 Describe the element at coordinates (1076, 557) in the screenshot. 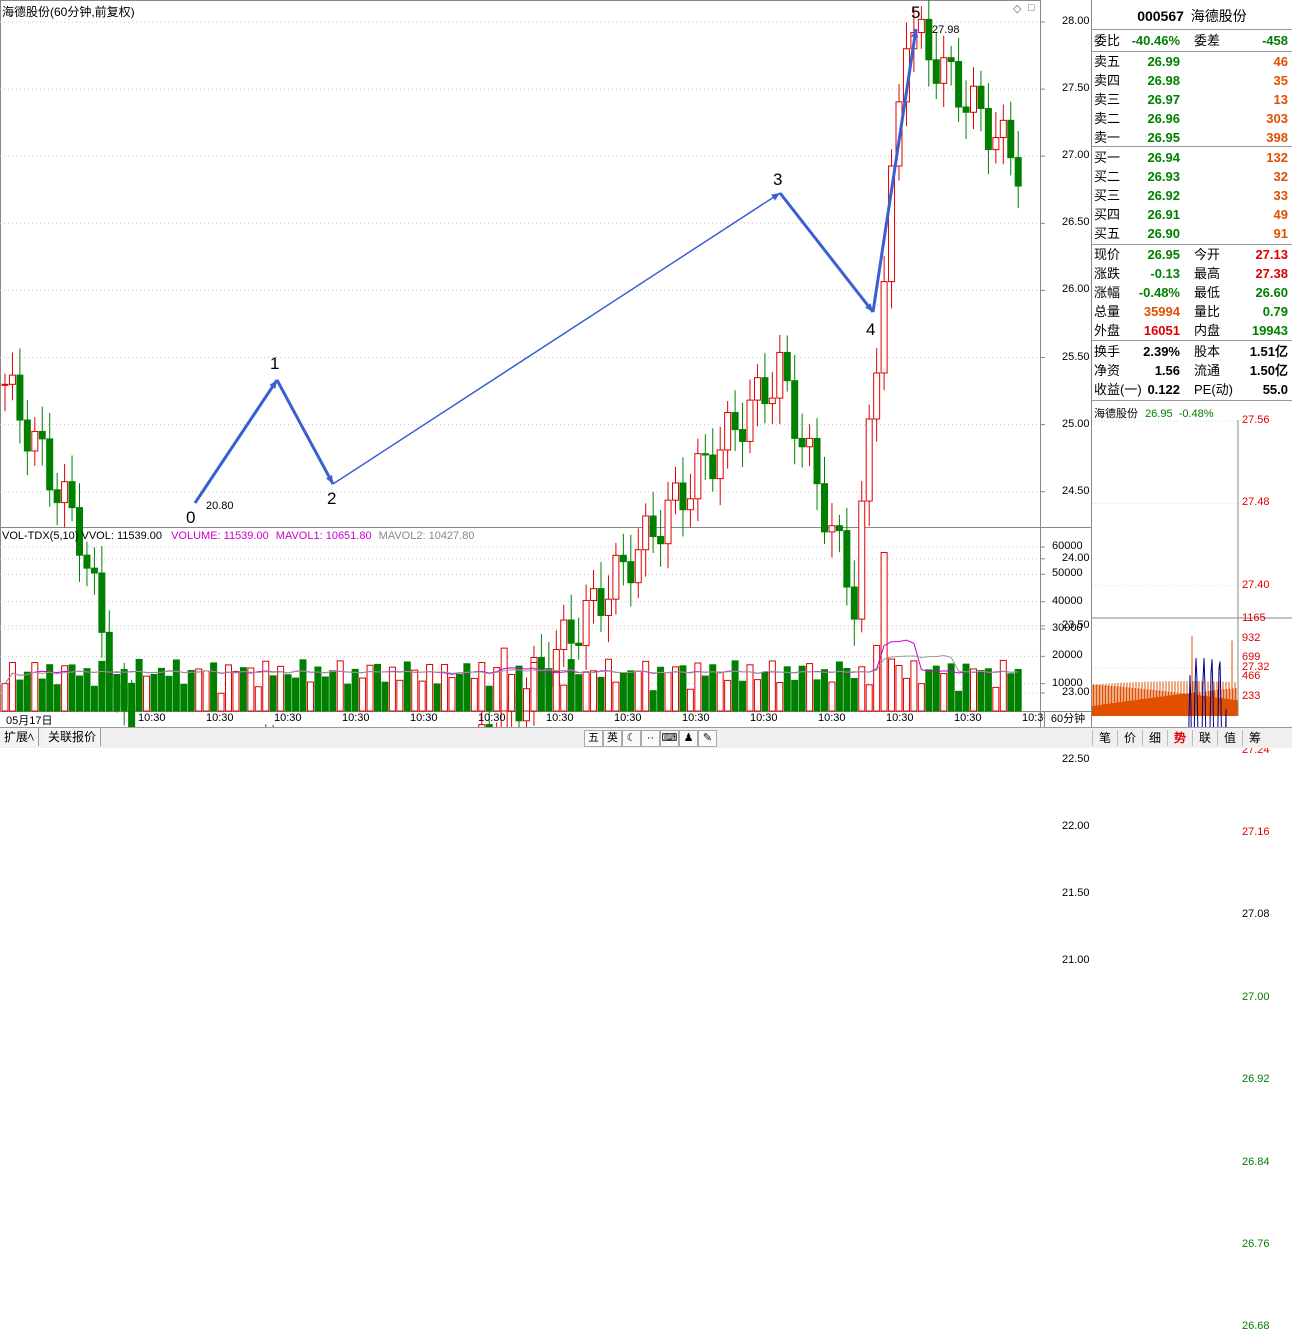

I see `price-tick-label: 24.00` at that location.